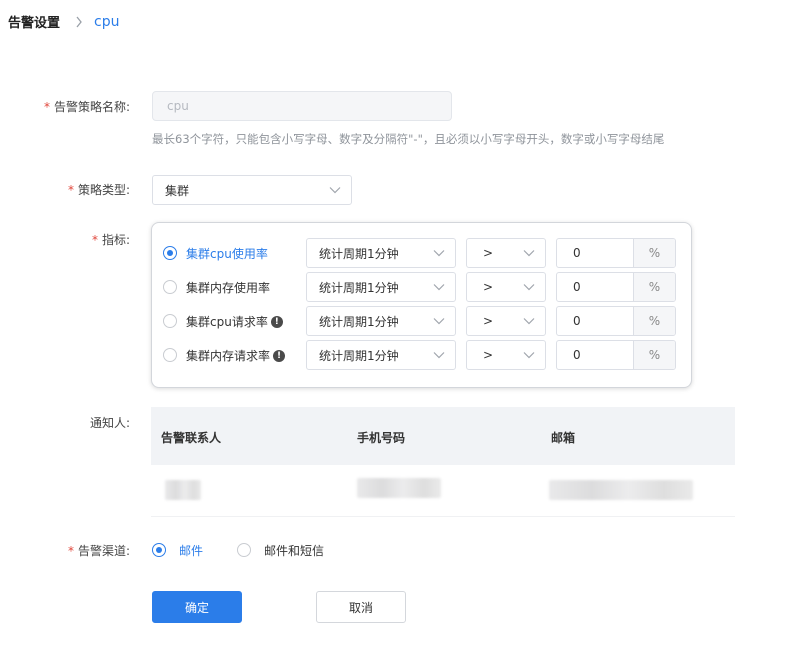 The height and width of the screenshot is (647, 786). What do you see at coordinates (443, 491) in the screenshot?
I see `table-row` at bounding box center [443, 491].